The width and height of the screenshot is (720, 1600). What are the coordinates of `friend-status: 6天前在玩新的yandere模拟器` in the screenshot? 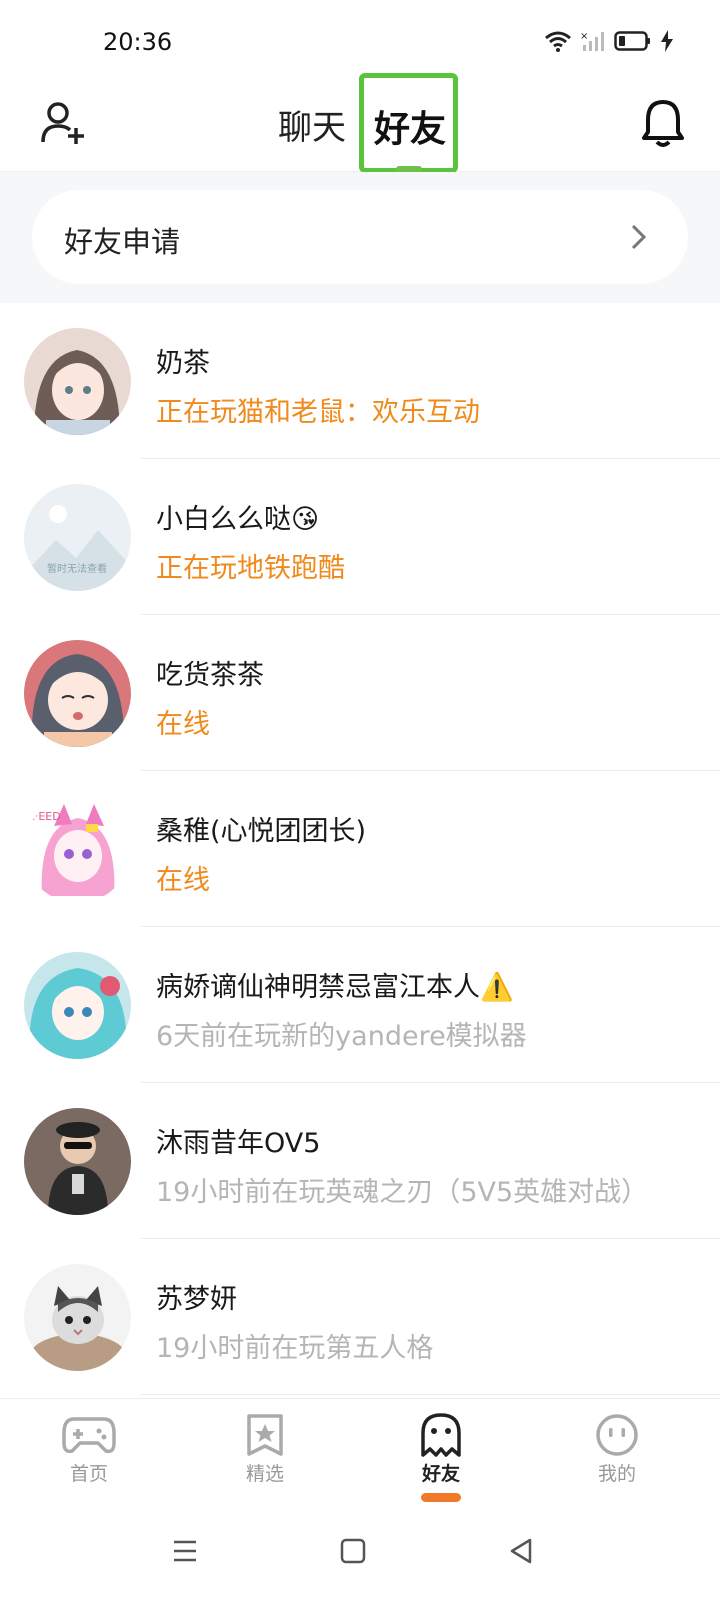 It's located at (341, 1036).